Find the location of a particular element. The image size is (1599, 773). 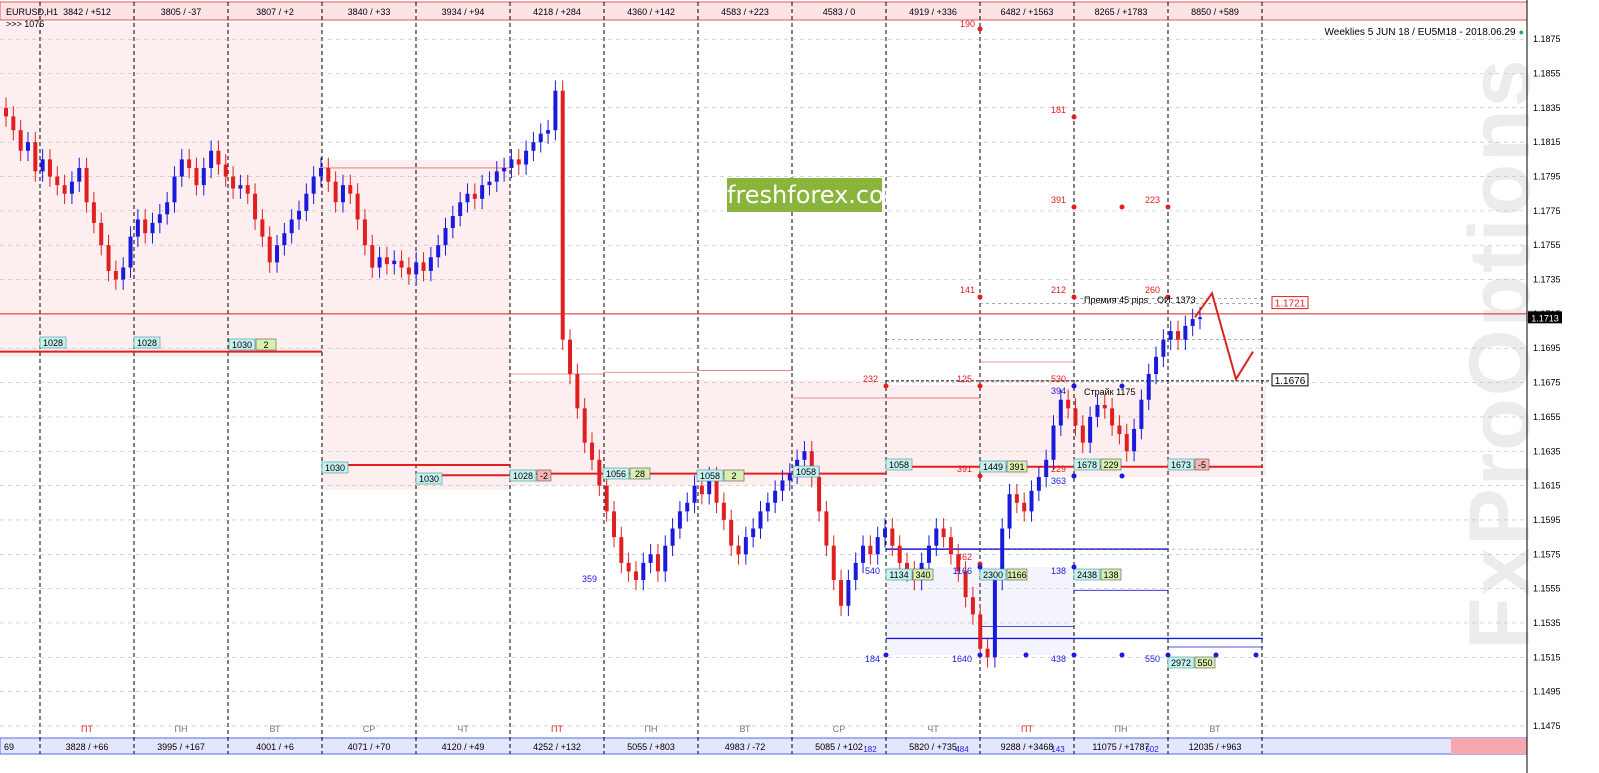

y-tick-label: 1.1515 is located at coordinates (1547, 657).